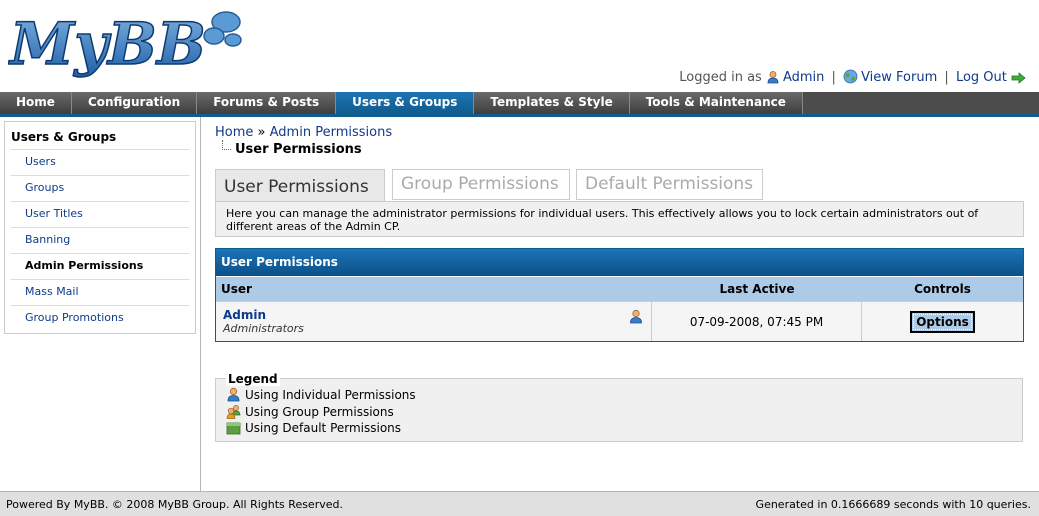  What do you see at coordinates (253, 379) in the screenshot?
I see `legend-title: Legend` at bounding box center [253, 379].